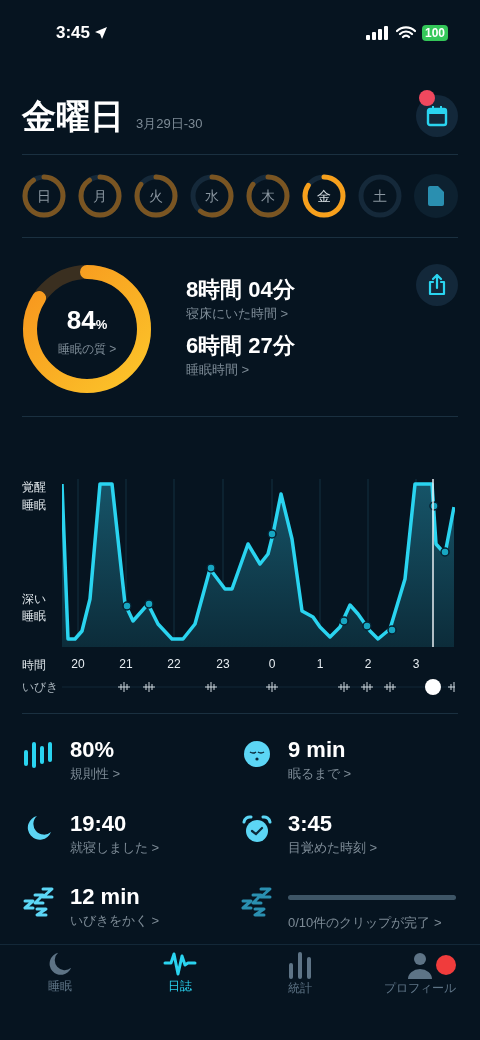 Image resolution: width=480 pixels, height=1040 pixels. Describe the element at coordinates (368, 664) in the screenshot. I see `time-tick: 2` at that location.